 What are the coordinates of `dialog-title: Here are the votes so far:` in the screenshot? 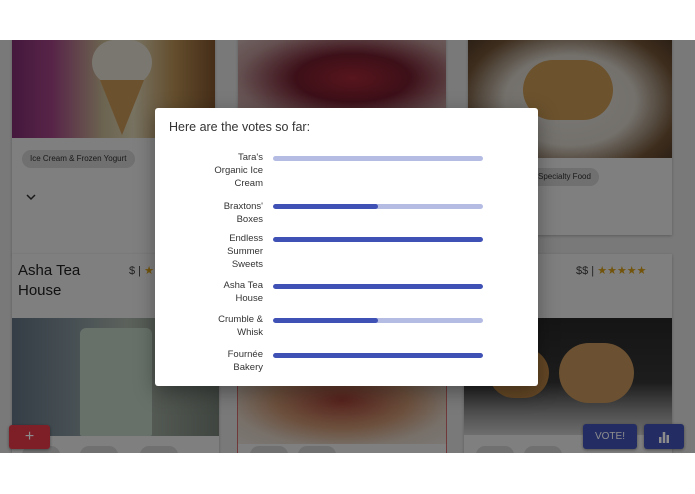 It's located at (240, 127).